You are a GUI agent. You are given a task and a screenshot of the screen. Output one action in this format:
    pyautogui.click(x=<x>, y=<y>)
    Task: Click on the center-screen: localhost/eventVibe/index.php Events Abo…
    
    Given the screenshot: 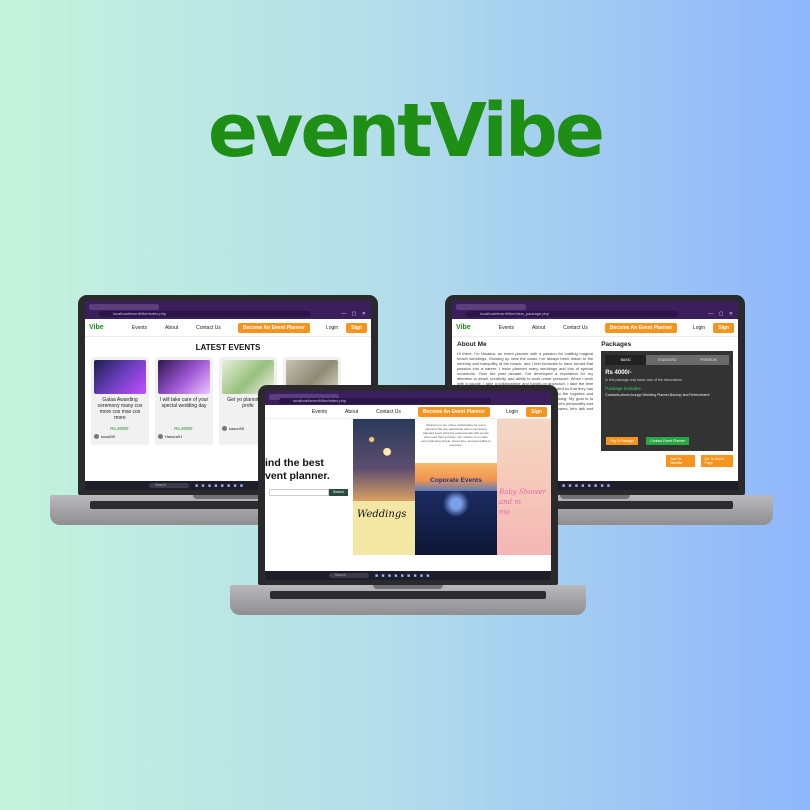 What is the action you would take?
    pyautogui.click(x=408, y=485)
    